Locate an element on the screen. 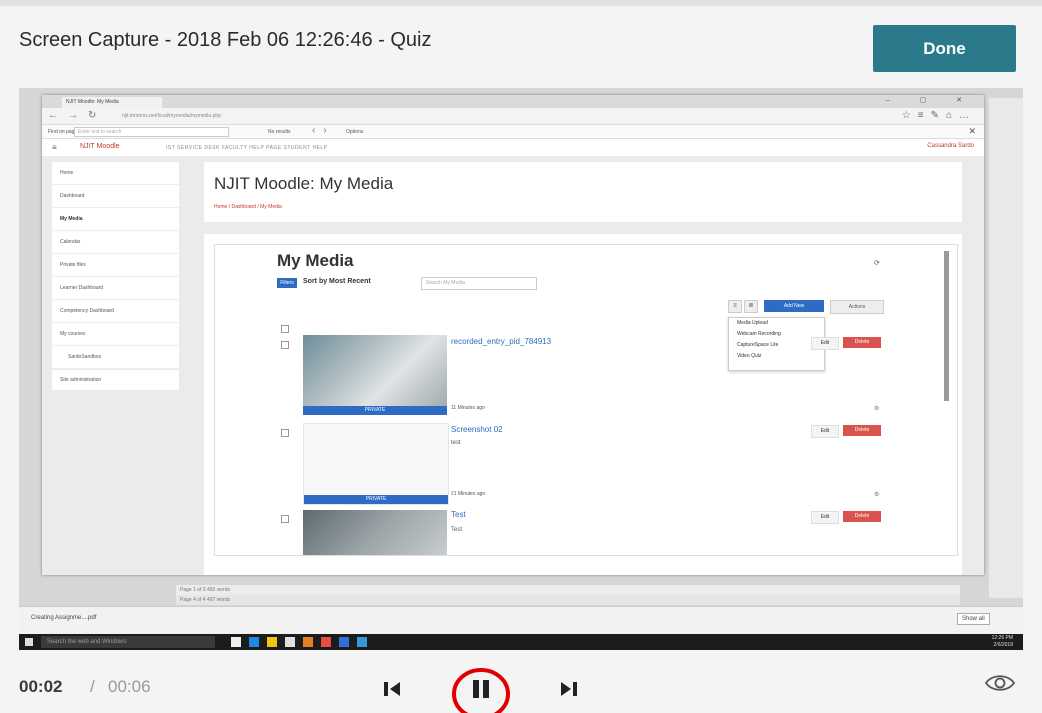 This screenshot has height=713, width=1042. sort-dropdown: Sort by Most Recent is located at coordinates (337, 281).